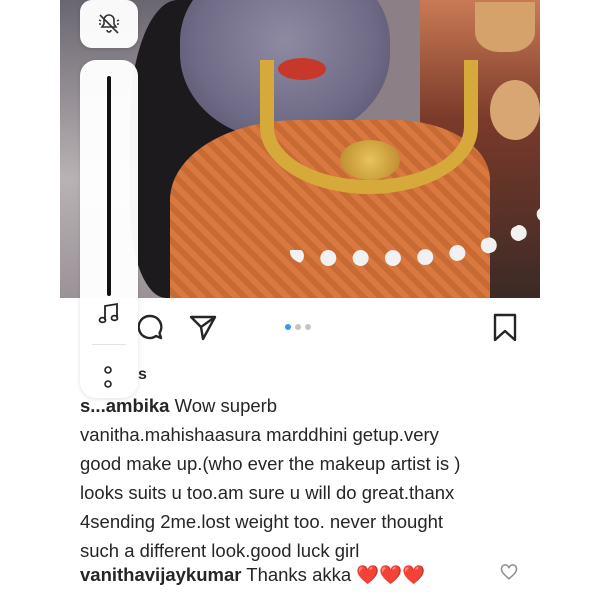 The width and height of the screenshot is (600, 600). I want to click on save-icon, so click(505, 327).